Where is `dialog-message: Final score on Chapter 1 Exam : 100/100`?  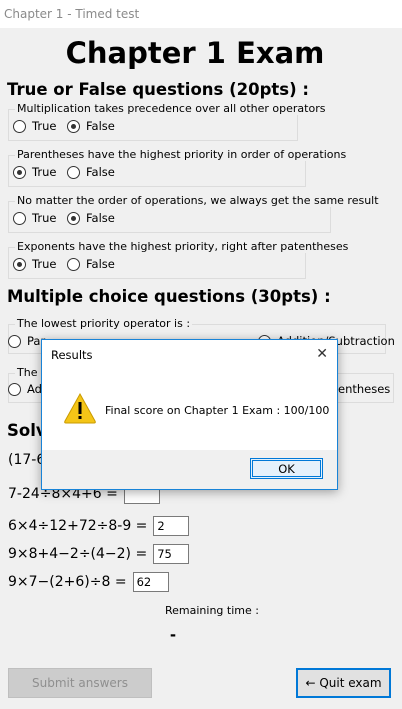
dialog-message: Final score on Chapter 1 Exam : 100/100 is located at coordinates (217, 410).